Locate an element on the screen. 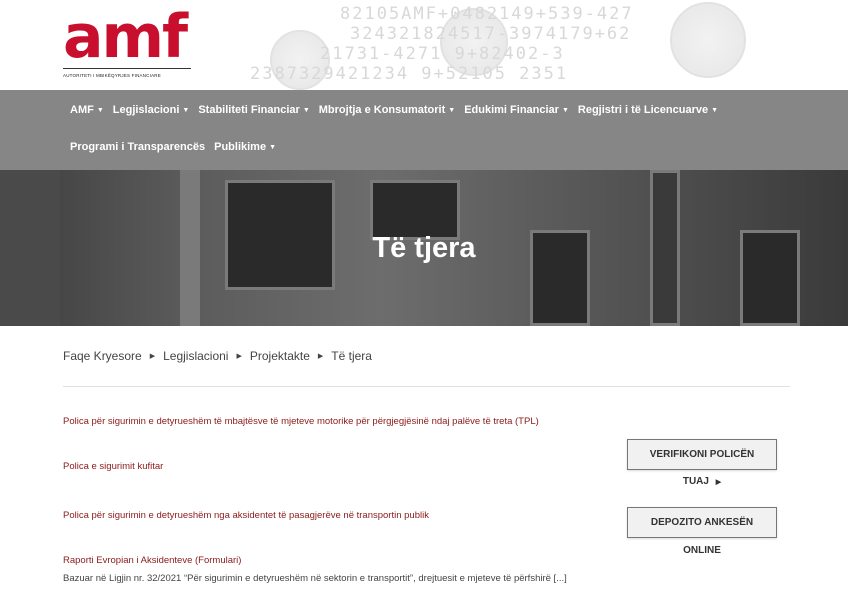 Image resolution: width=848 pixels, height=598 pixels. submit-complaint-sub: ONLINE is located at coordinates (702, 550).